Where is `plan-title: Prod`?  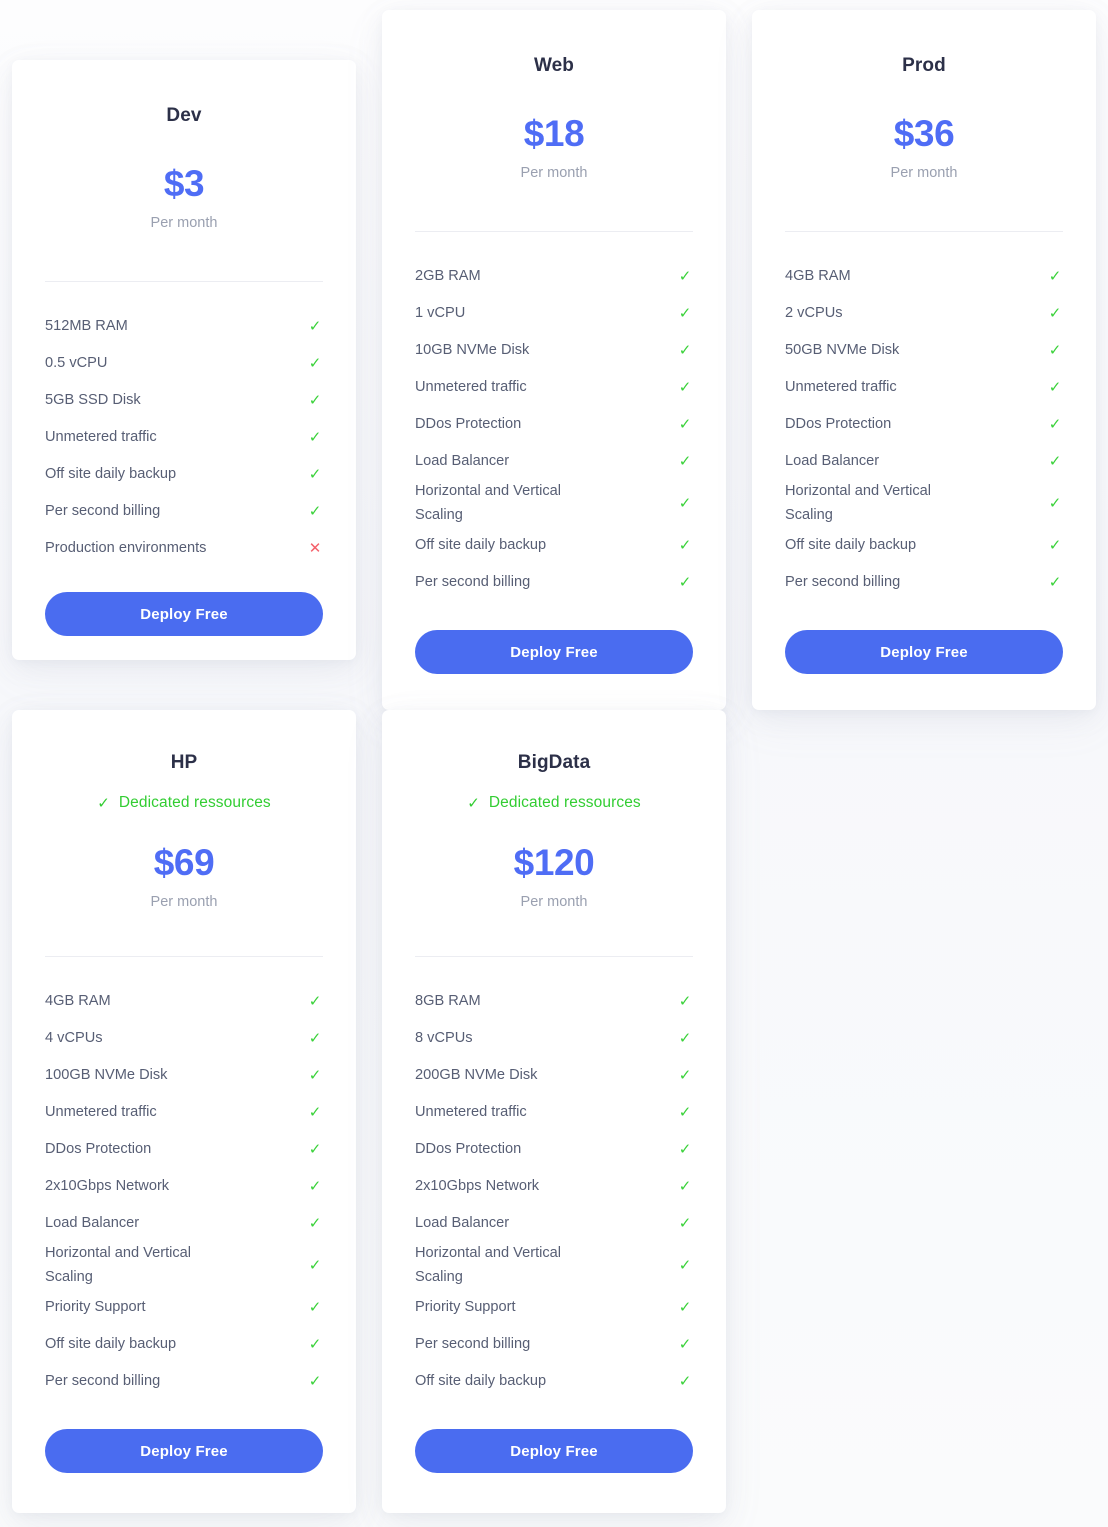
plan-title: Prod is located at coordinates (924, 65).